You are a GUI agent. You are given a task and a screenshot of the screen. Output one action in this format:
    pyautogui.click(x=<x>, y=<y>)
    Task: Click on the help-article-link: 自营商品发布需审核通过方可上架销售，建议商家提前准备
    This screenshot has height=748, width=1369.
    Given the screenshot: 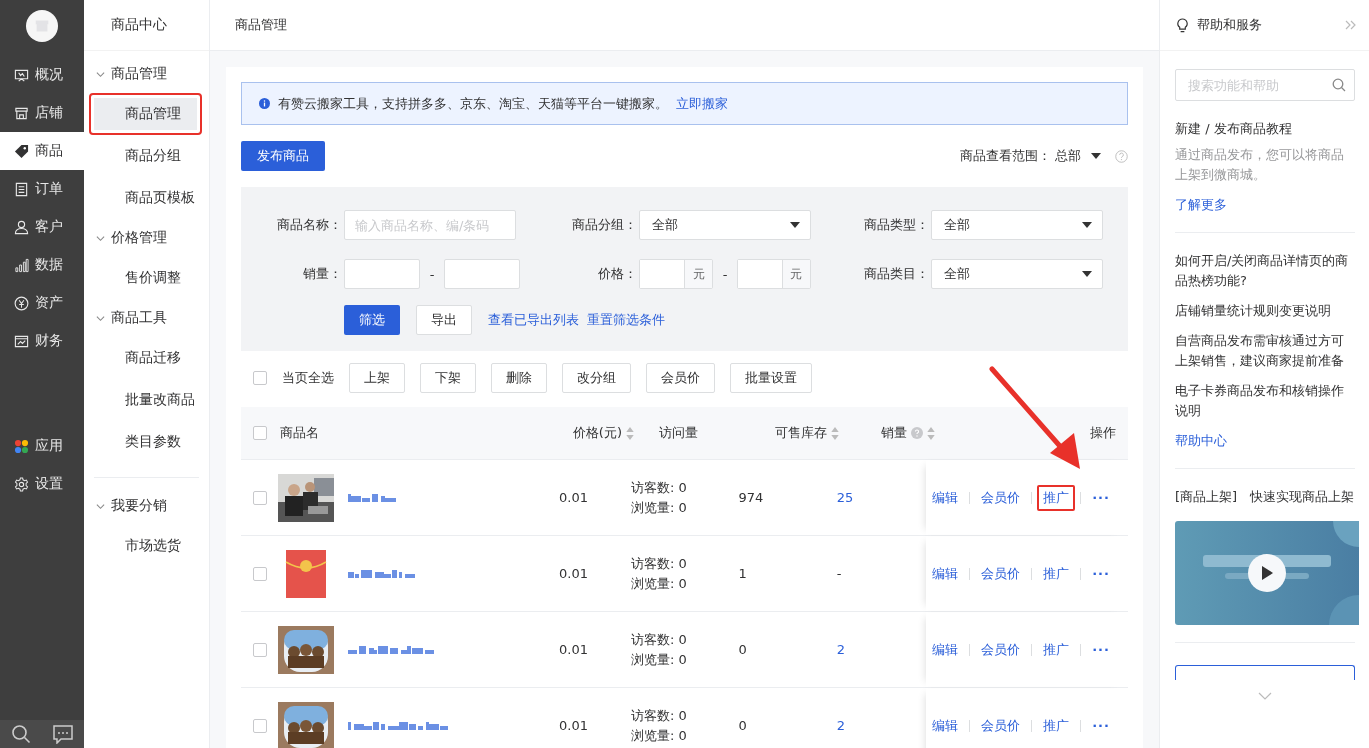 What is the action you would take?
    pyautogui.click(x=1265, y=351)
    